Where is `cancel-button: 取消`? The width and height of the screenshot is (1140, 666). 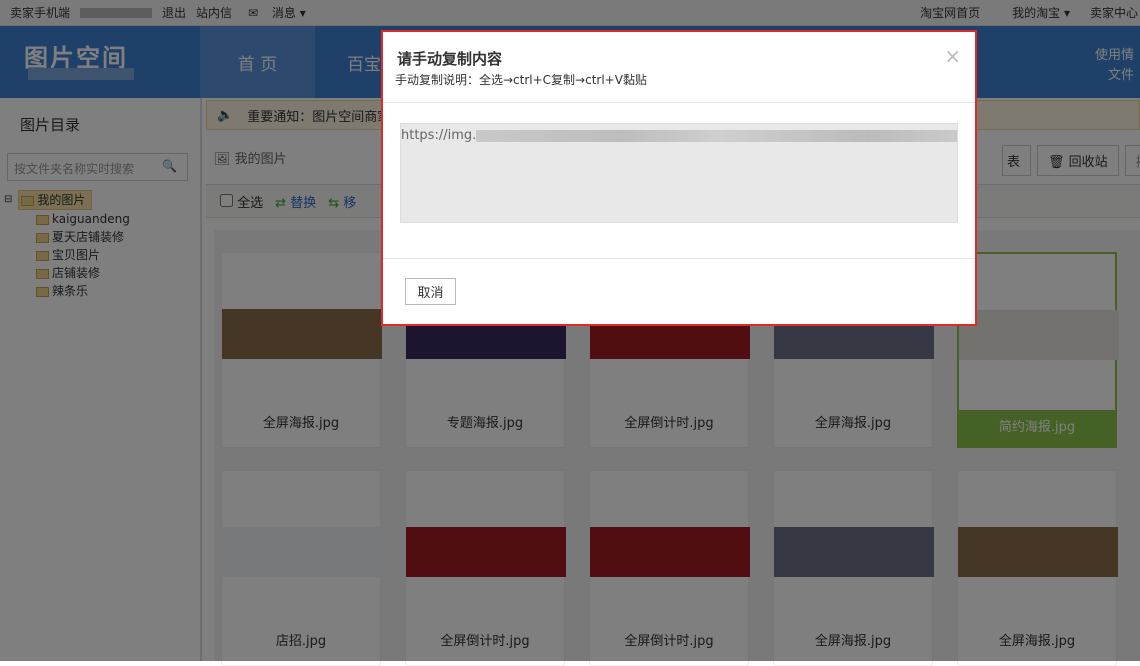
cancel-button: 取消 is located at coordinates (430, 291).